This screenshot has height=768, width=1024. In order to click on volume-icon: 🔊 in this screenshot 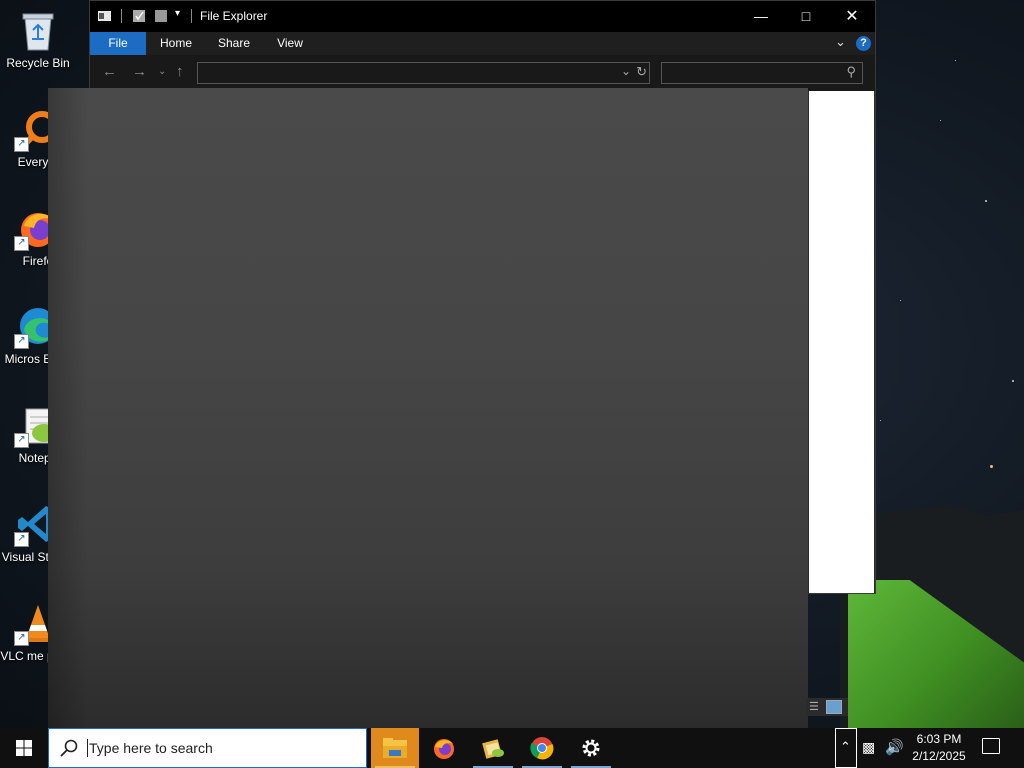, I will do `click(894, 747)`.